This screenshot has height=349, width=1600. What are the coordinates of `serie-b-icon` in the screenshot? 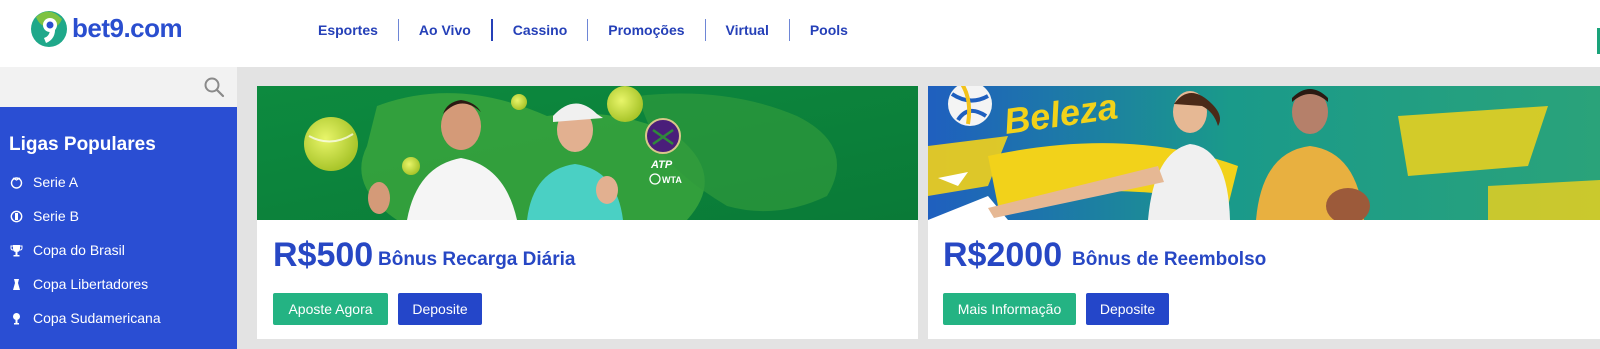 It's located at (16, 216).